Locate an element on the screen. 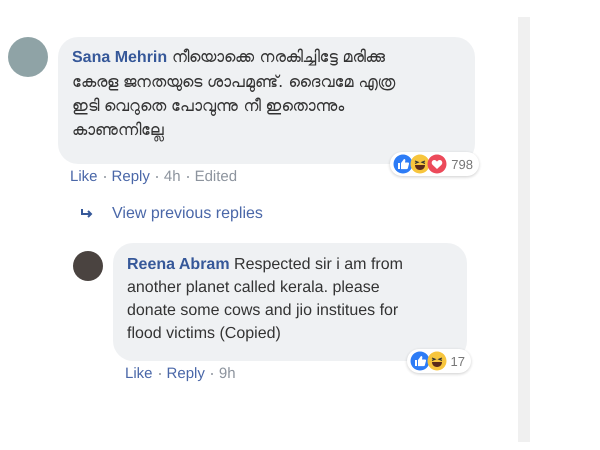 The image size is (600, 450). comment-text: Reena Abram Respected sir i am from another planet called kerala. please donate some cows and jio institues for flood victims (Copied) is located at coordinates (265, 299).